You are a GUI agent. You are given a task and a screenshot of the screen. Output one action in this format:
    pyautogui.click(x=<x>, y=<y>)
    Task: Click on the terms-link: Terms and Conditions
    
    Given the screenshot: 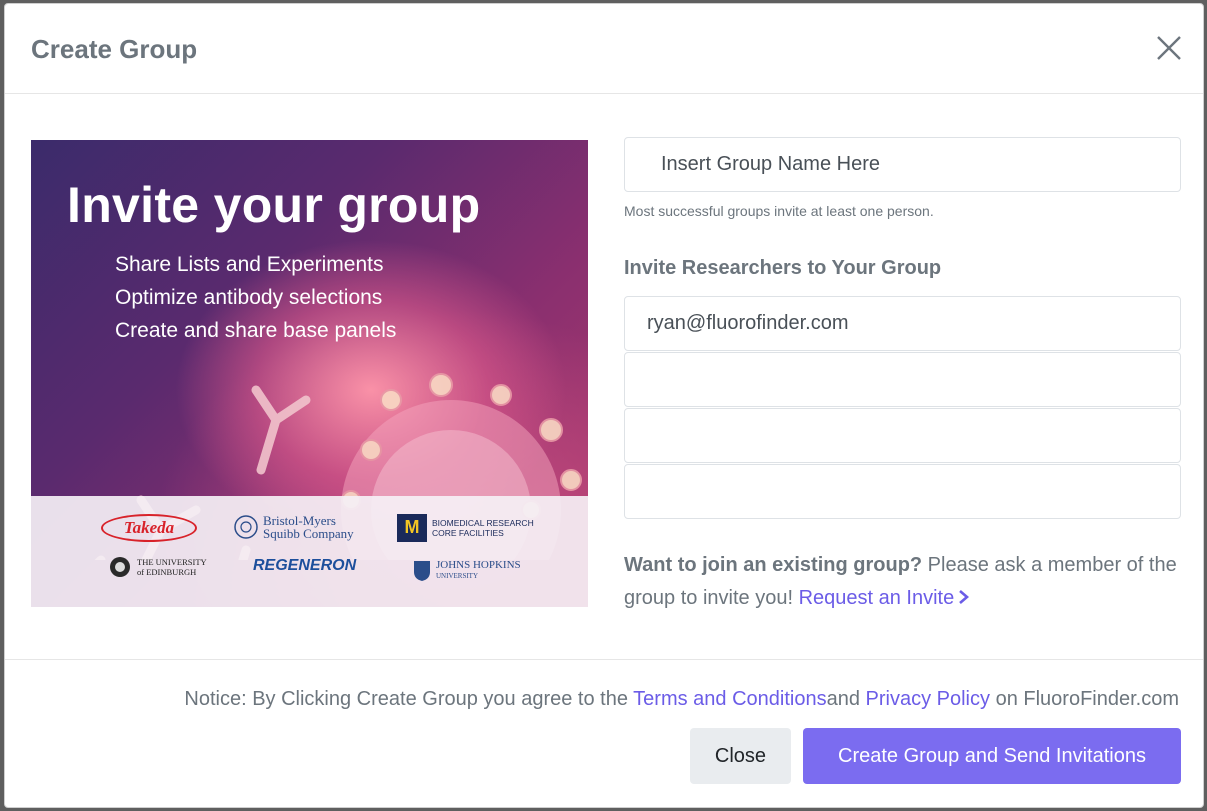 What is the action you would take?
    pyautogui.click(x=729, y=699)
    